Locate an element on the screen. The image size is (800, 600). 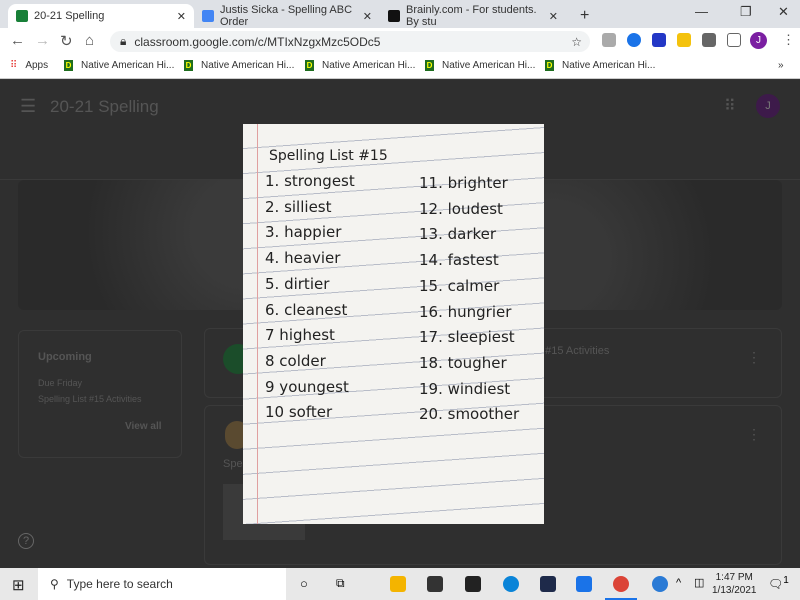
mail-icon is located at coordinates (584, 584).